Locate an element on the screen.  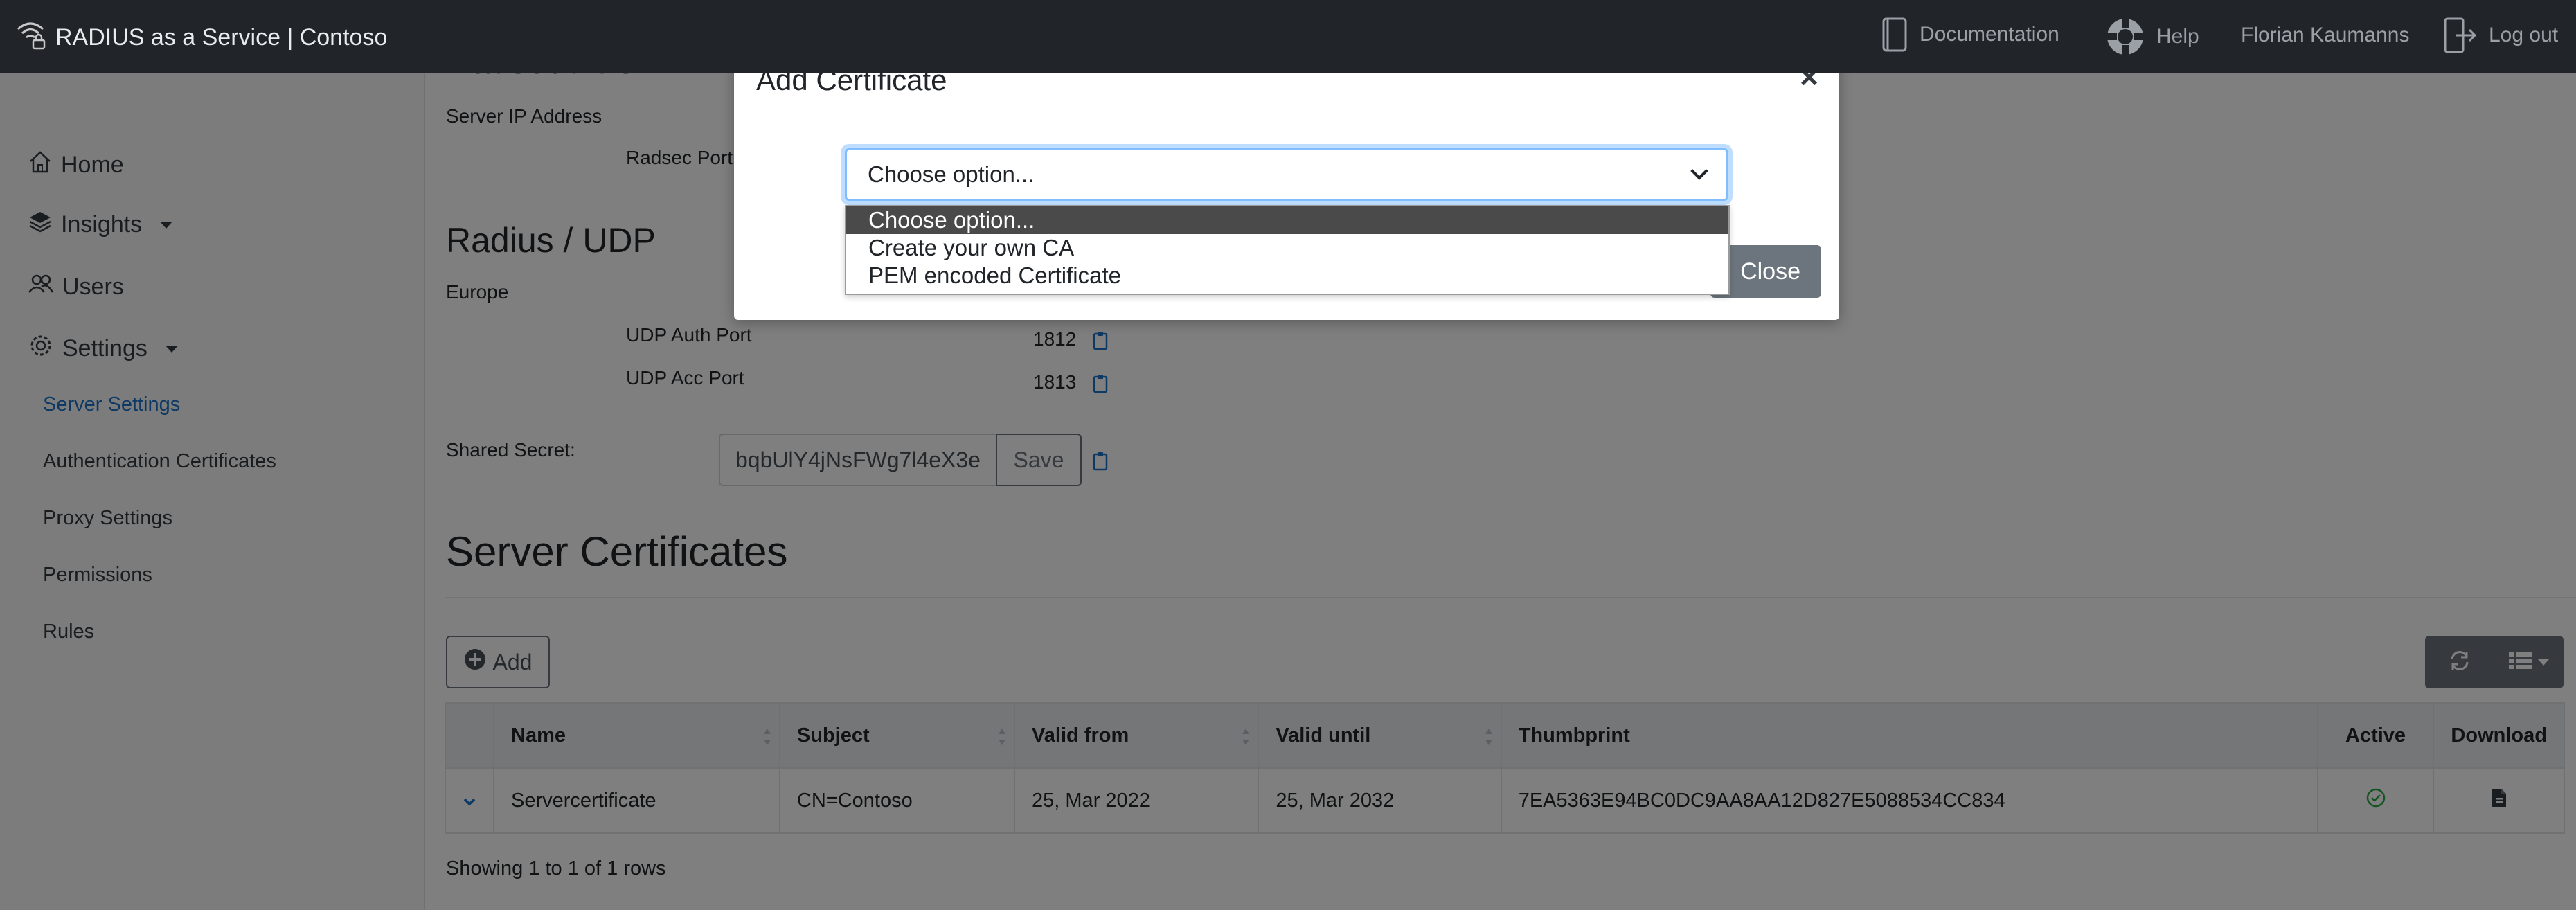
dropdown-option: Create your own CA is located at coordinates (1287, 248).